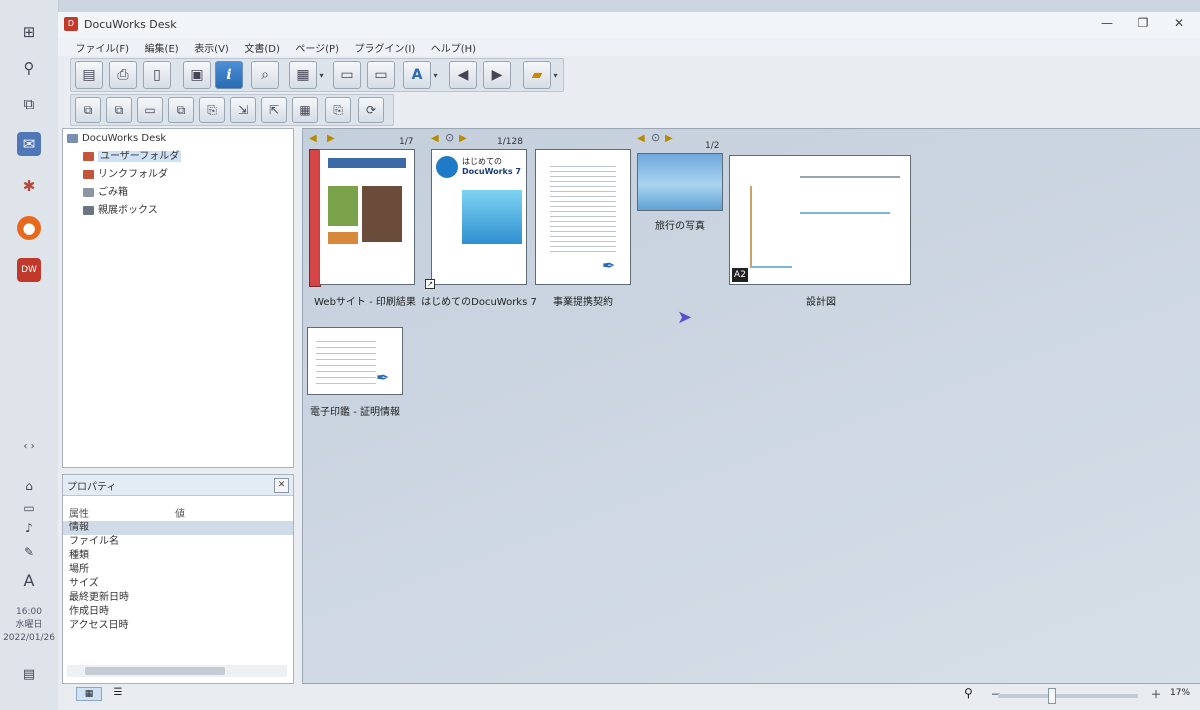 The image size is (1200, 710). Describe the element at coordinates (29, 32) in the screenshot. I see `windows-start-icon: ⊞` at that location.